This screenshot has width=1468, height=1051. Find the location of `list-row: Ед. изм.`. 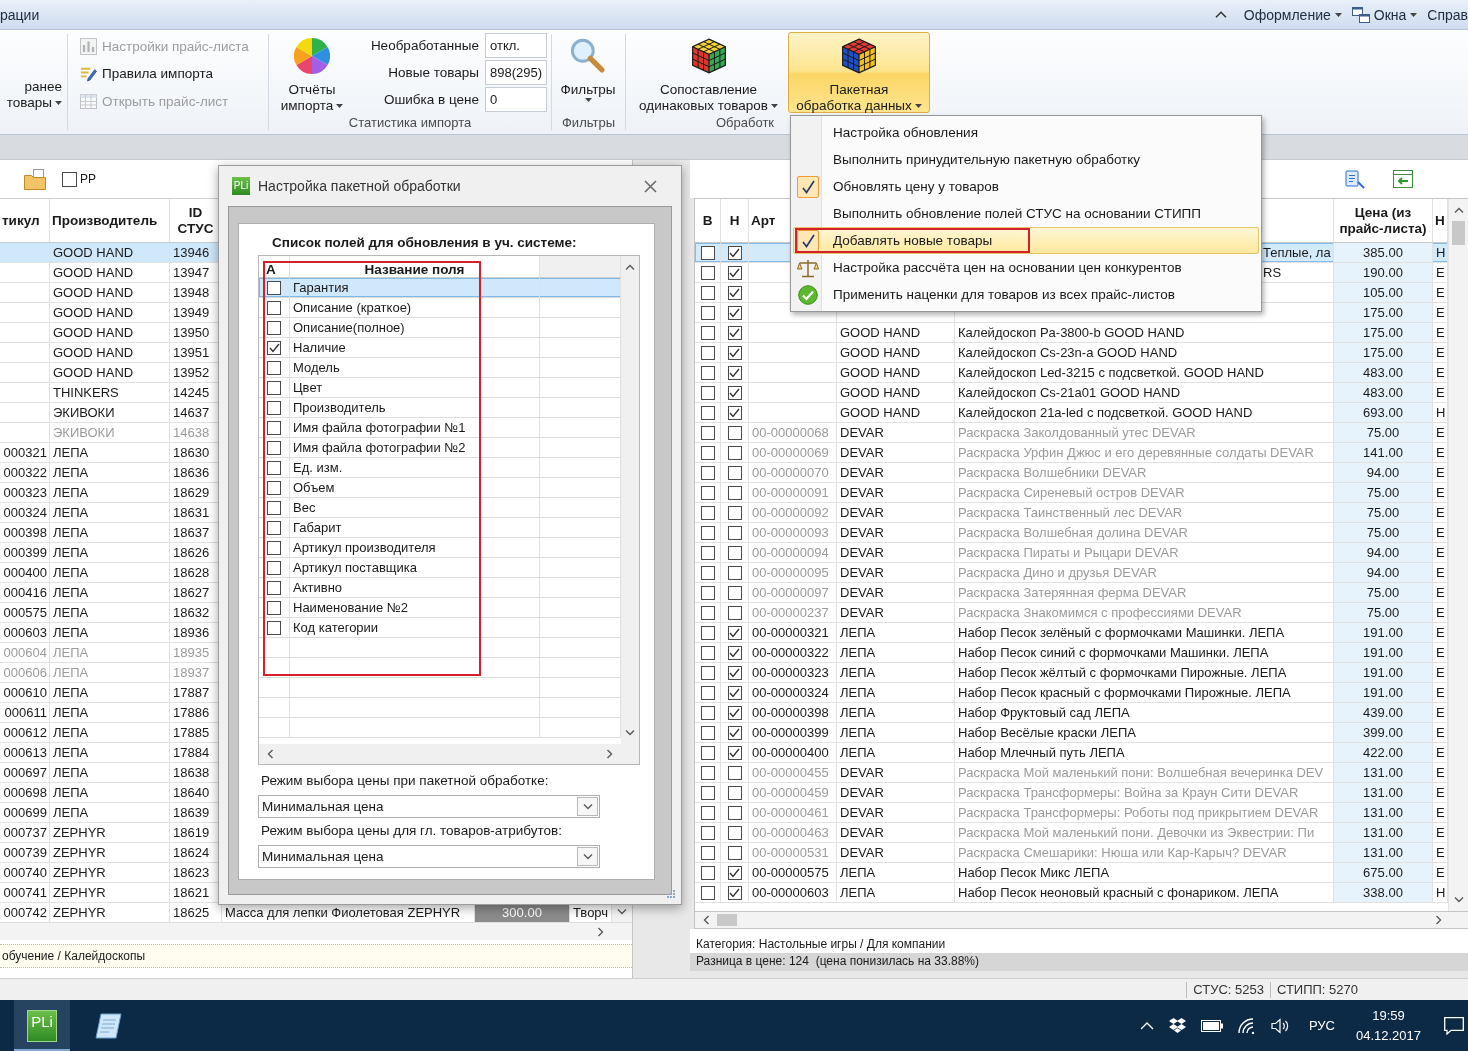

list-row: Ед. изм. is located at coordinates (440, 468).